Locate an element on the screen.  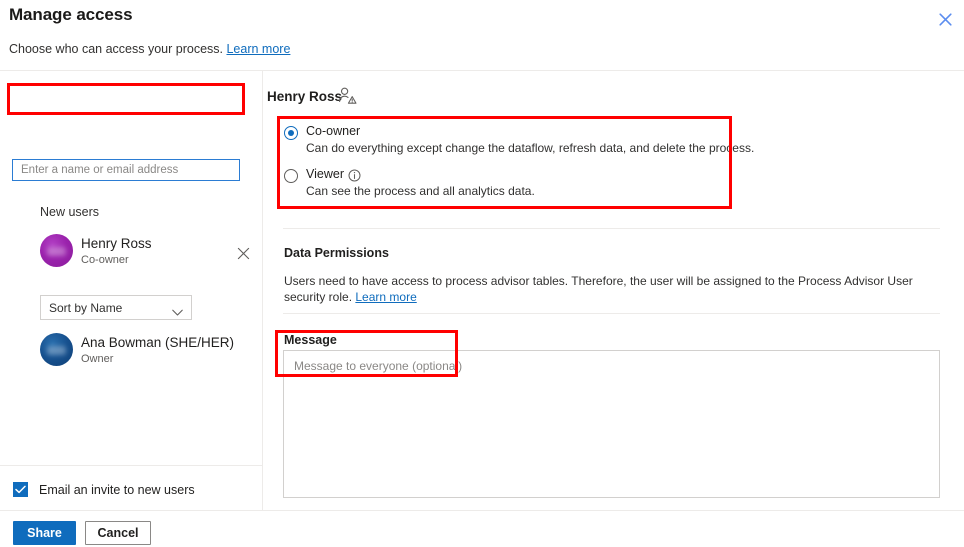
remove-user-button is located at coordinates (243, 255).